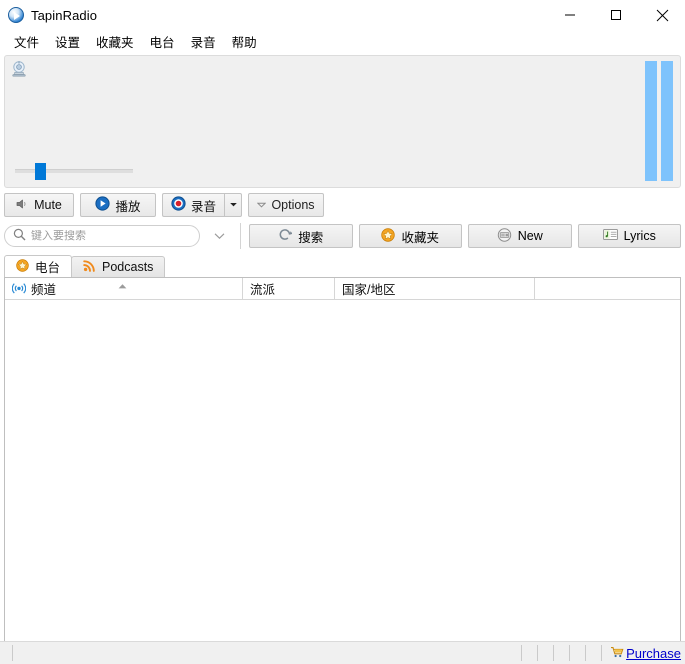 This screenshot has height=664, width=685. I want to click on tab-bar: 电台 Podcasts, so click(342, 266).